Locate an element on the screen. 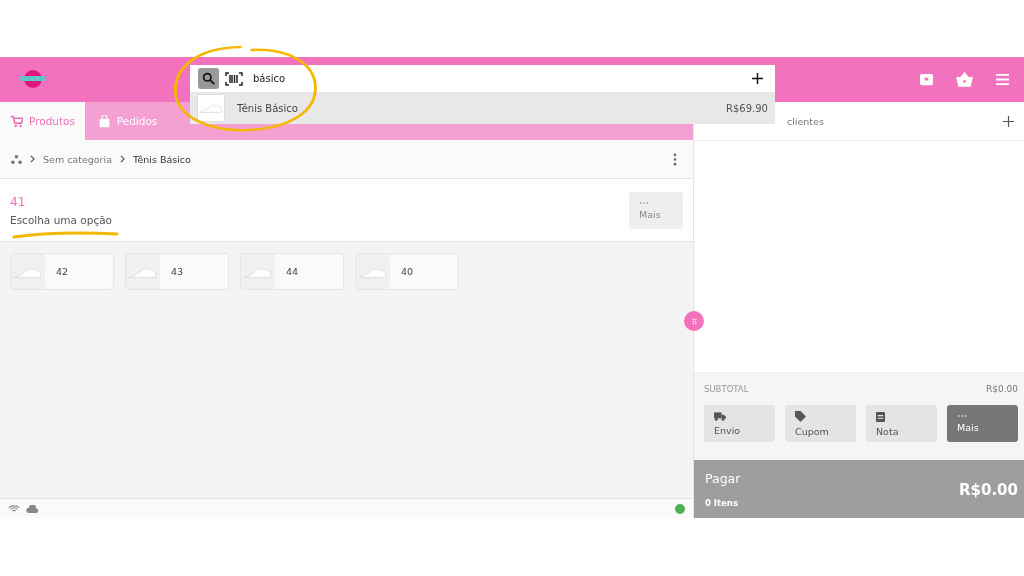  cash-drawer-icon is located at coordinates (926, 79).